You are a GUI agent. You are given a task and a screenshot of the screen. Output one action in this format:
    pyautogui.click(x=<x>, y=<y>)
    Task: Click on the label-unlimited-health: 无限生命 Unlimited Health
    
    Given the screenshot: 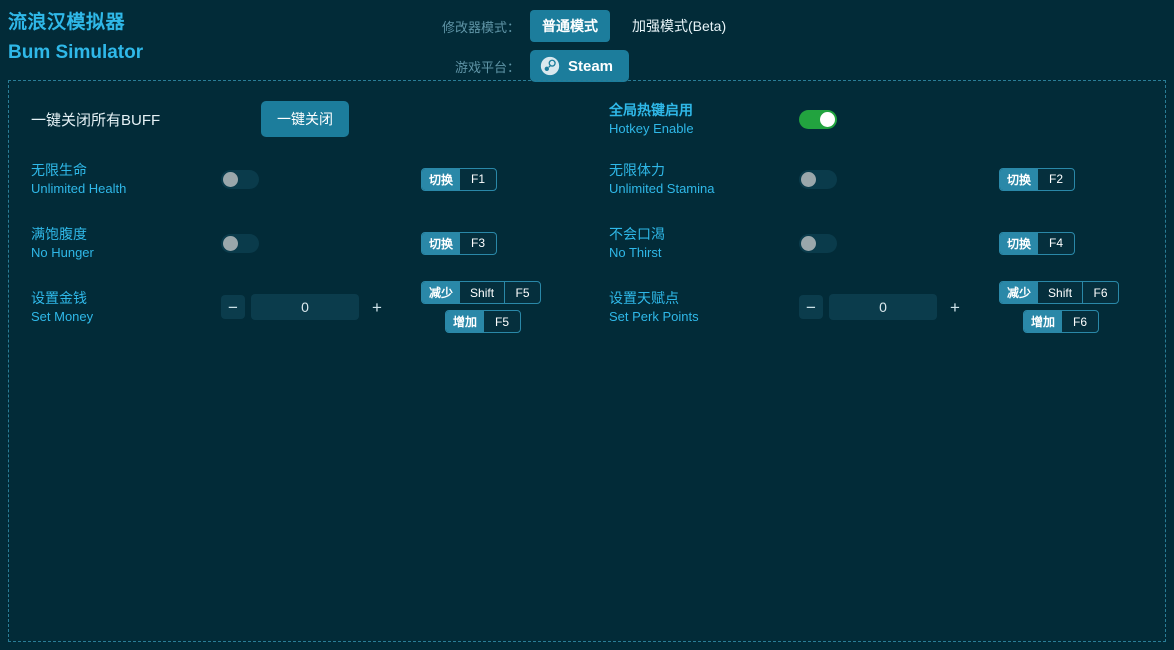 What is the action you would take?
    pyautogui.click(x=126, y=179)
    